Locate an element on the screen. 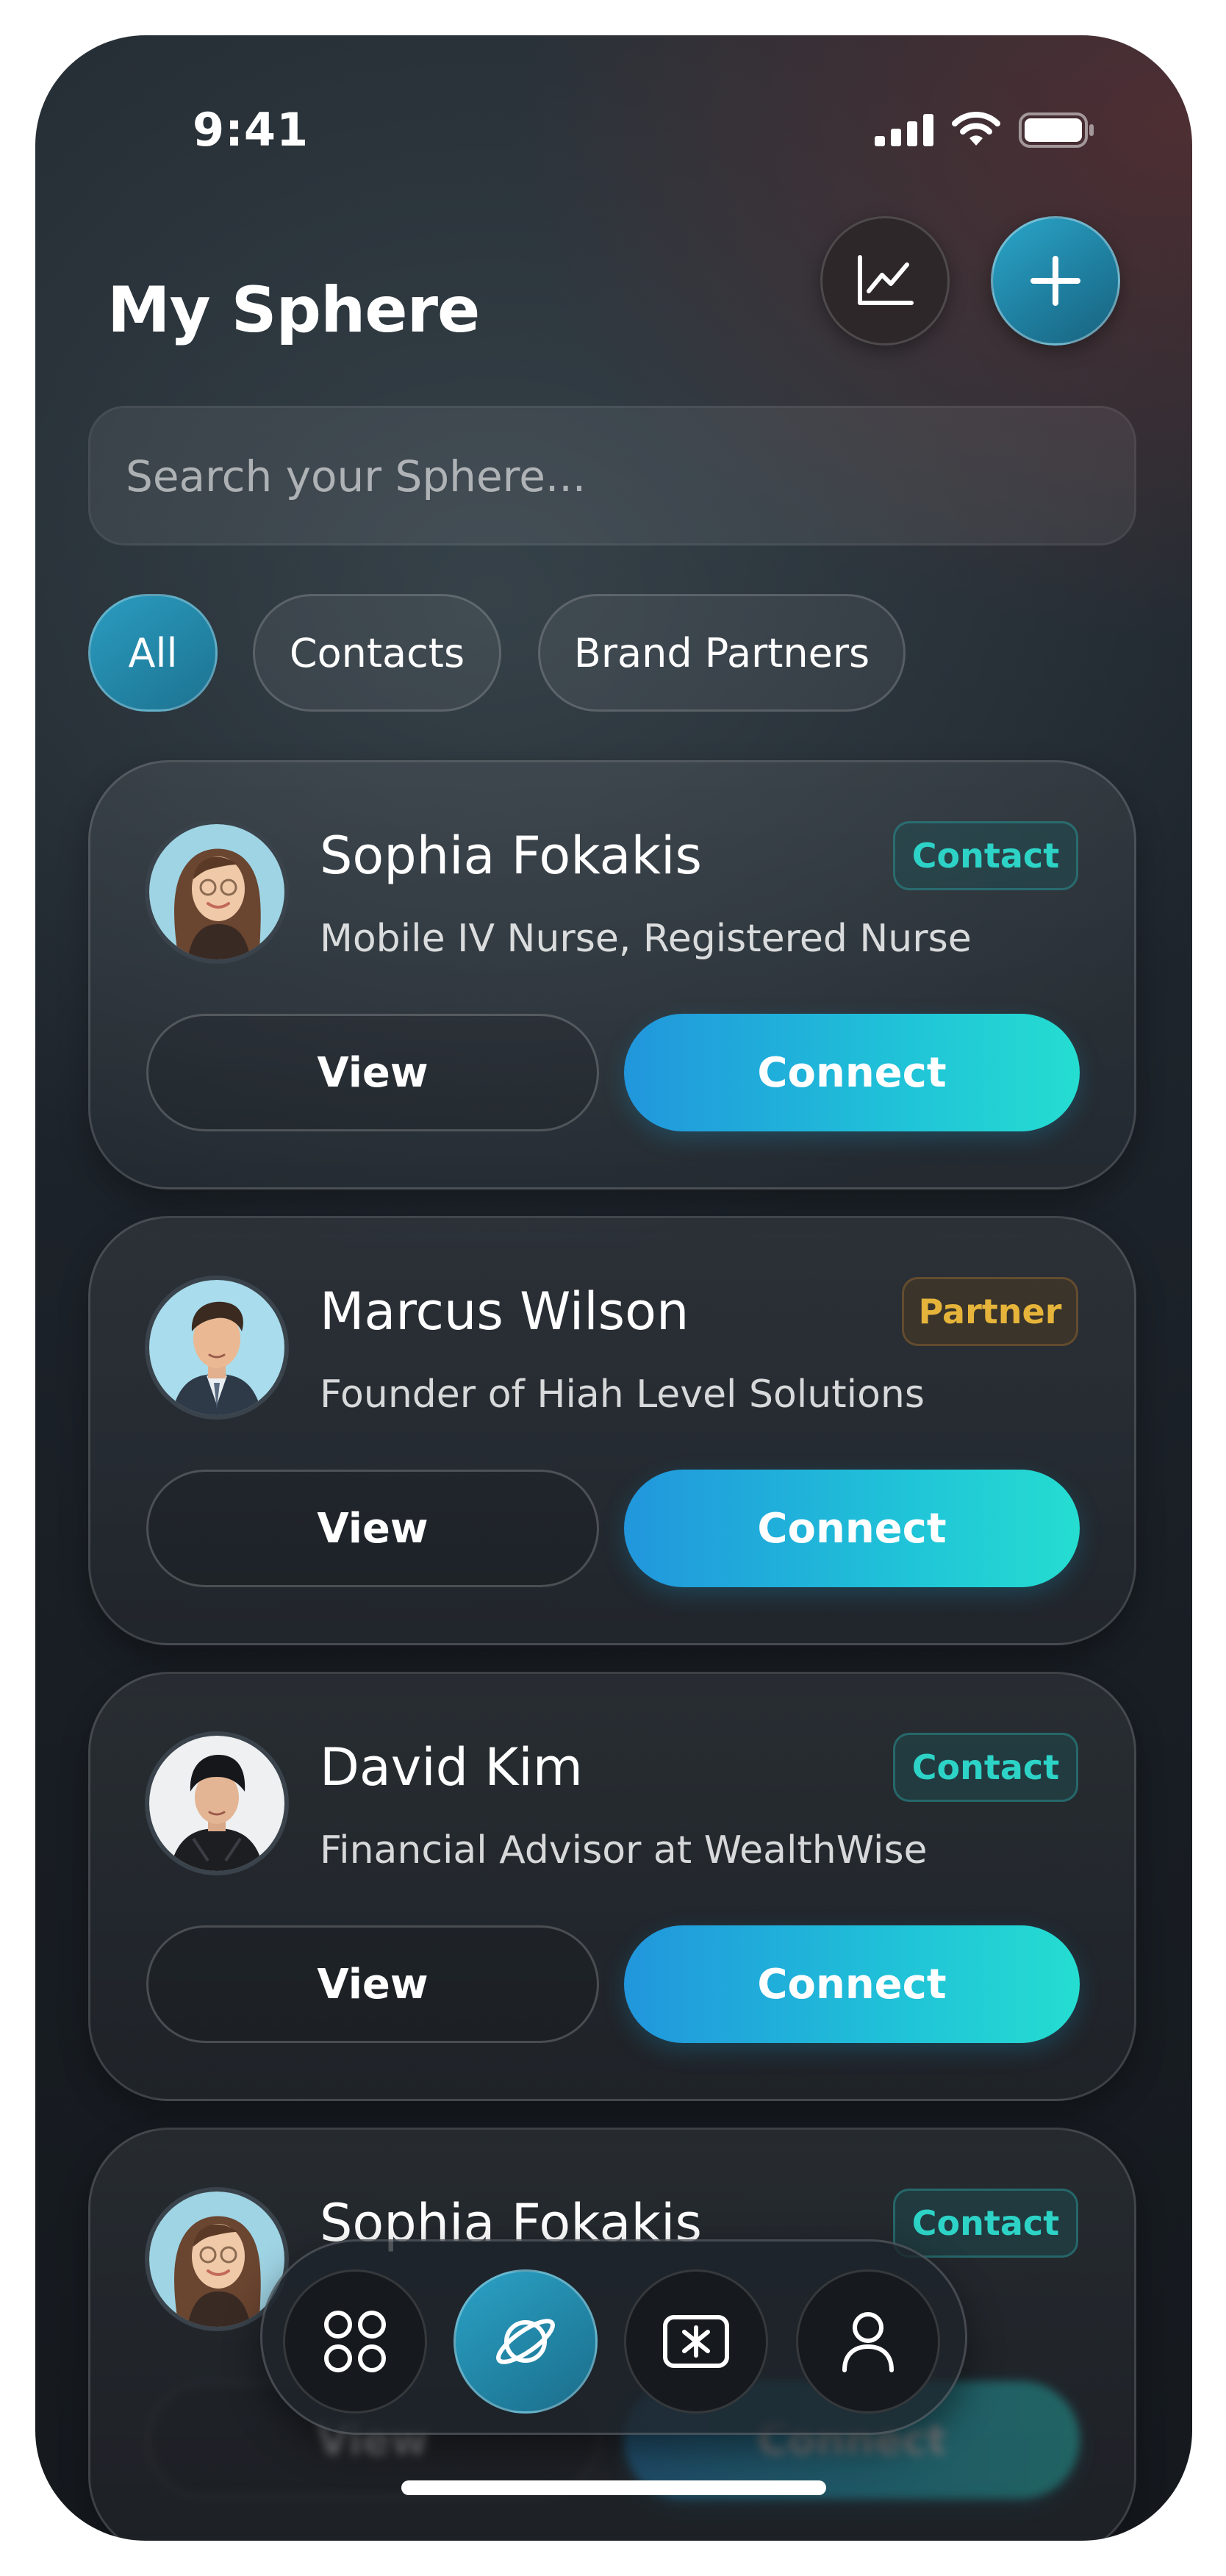 This screenshot has width=1226, height=2576. planet-icon is located at coordinates (525, 2341).